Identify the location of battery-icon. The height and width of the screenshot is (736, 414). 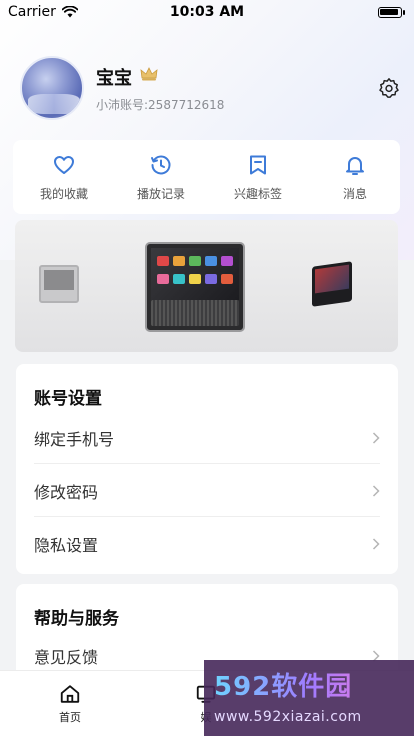
(391, 12).